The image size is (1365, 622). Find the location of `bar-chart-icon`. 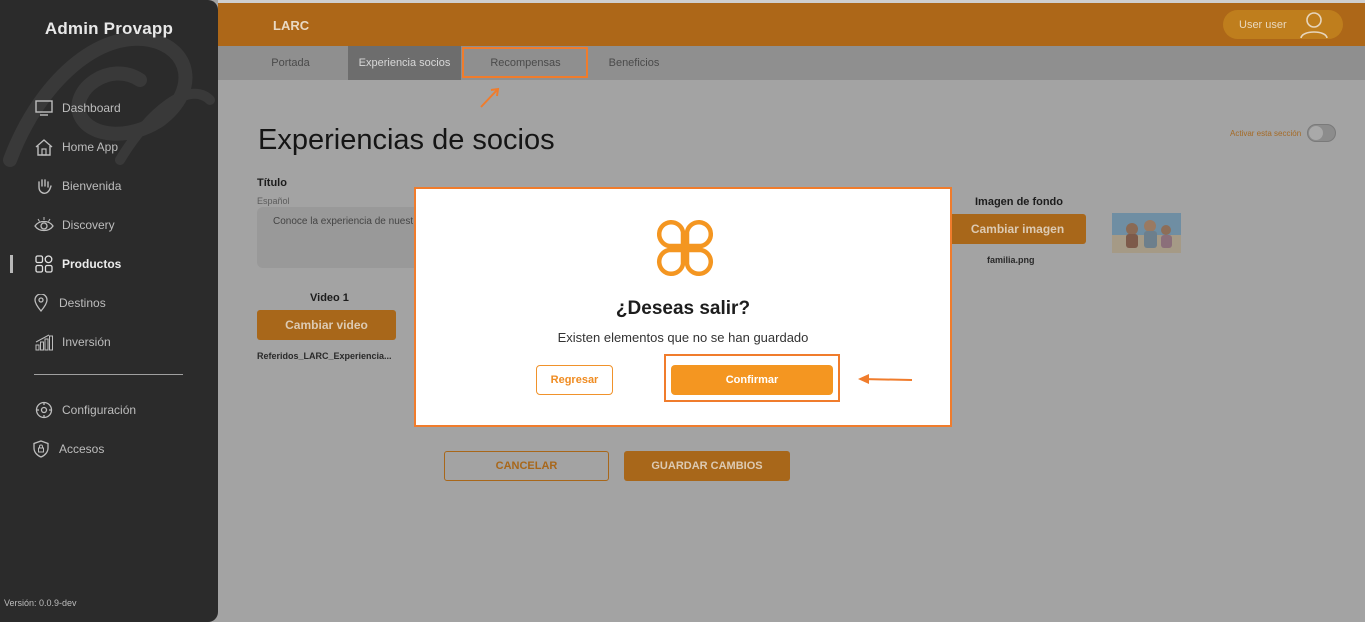

bar-chart-icon is located at coordinates (44, 342).